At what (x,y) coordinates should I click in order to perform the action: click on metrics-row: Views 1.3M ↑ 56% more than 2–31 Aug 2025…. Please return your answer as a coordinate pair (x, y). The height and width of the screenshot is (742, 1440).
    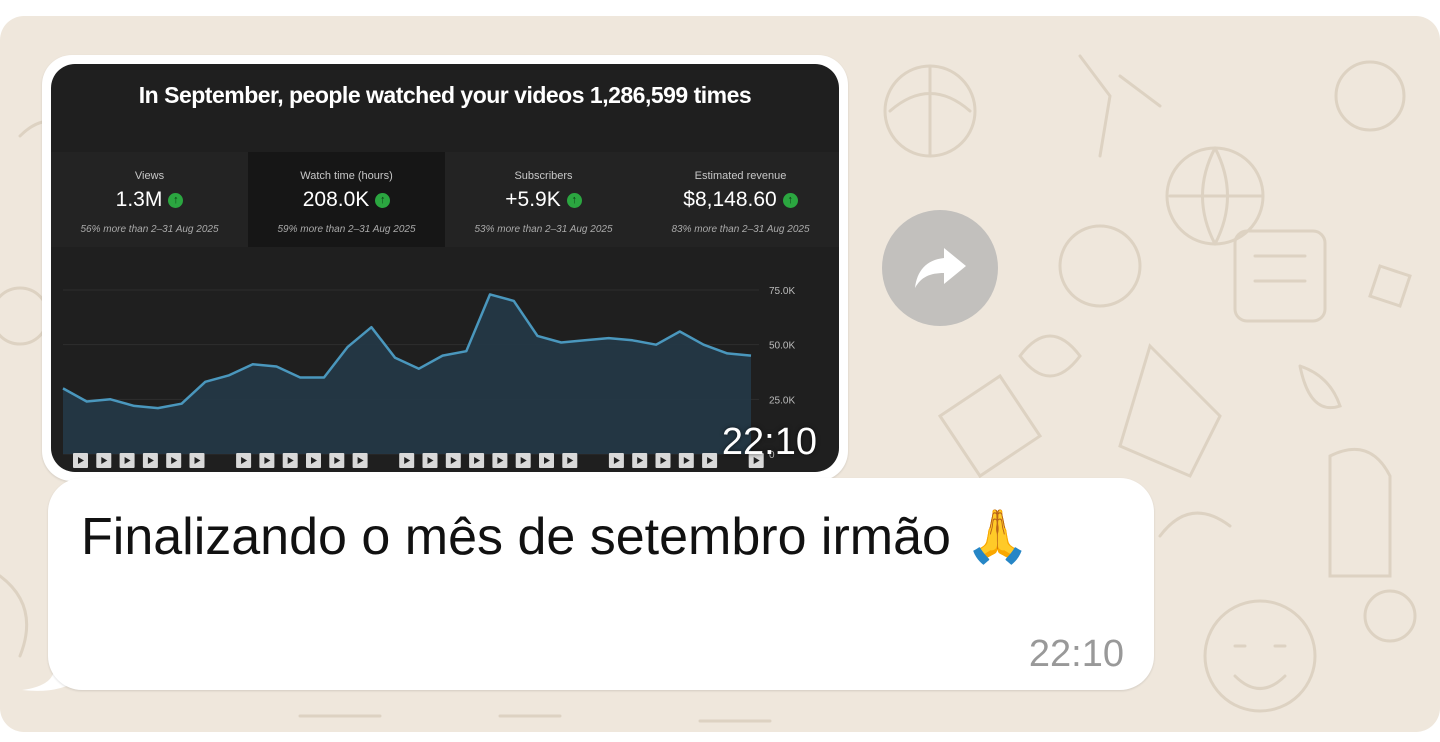
    Looking at the image, I should click on (445, 199).